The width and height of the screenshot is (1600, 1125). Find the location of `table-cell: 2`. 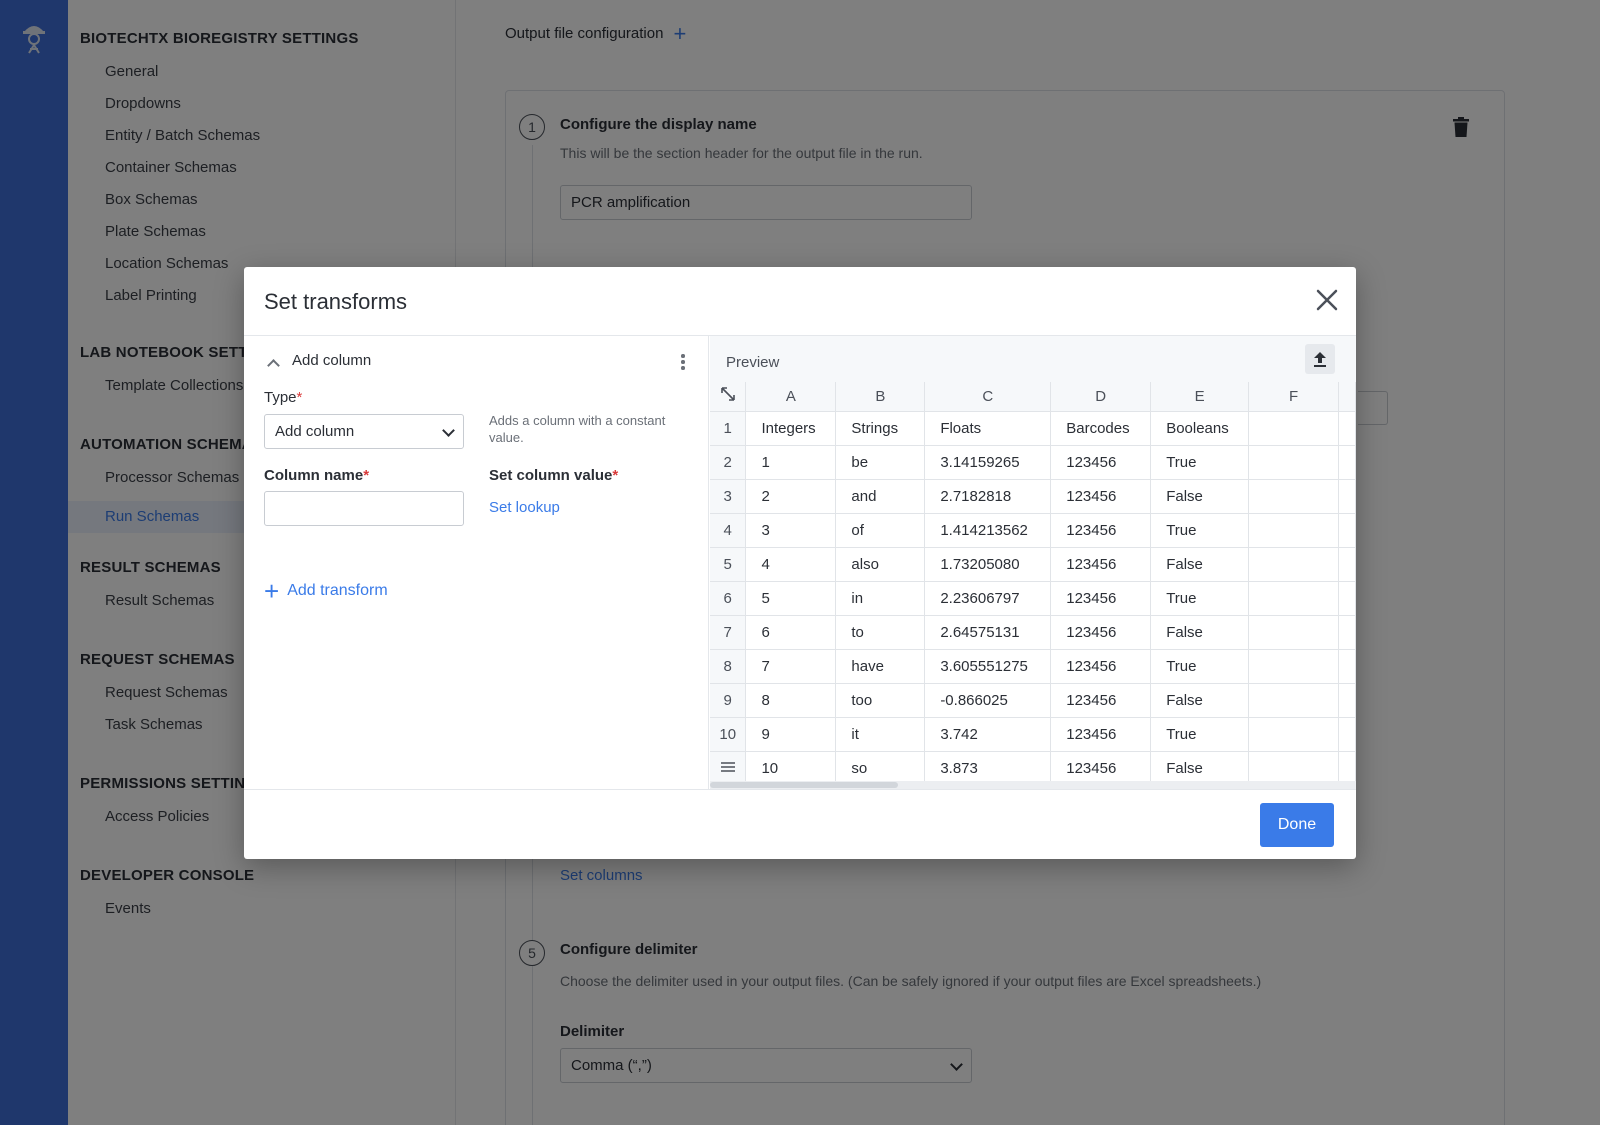

table-cell: 2 is located at coordinates (791, 496).